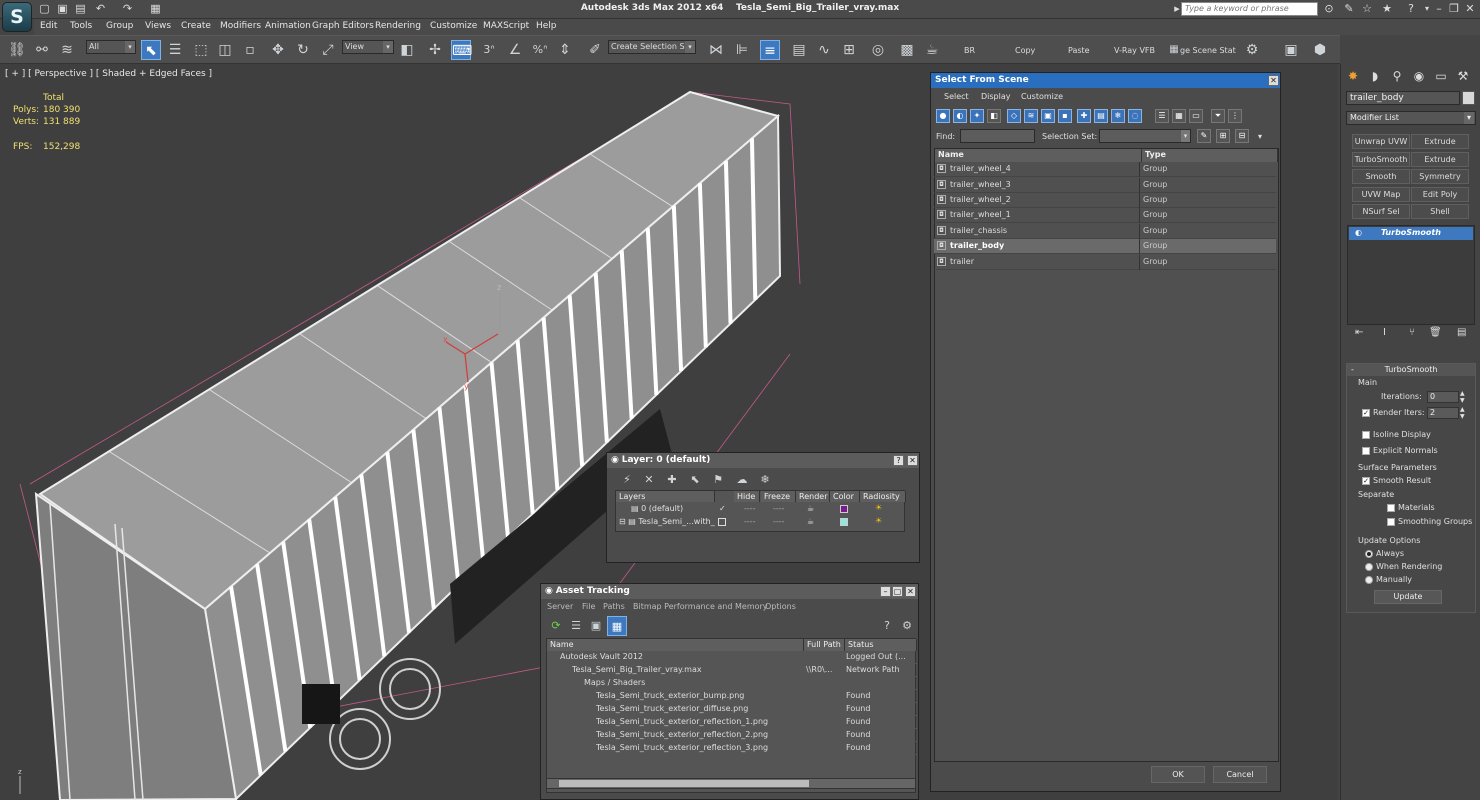 The height and width of the screenshot is (800, 1480). I want to click on rotate-icon: ↻, so click(303, 50).